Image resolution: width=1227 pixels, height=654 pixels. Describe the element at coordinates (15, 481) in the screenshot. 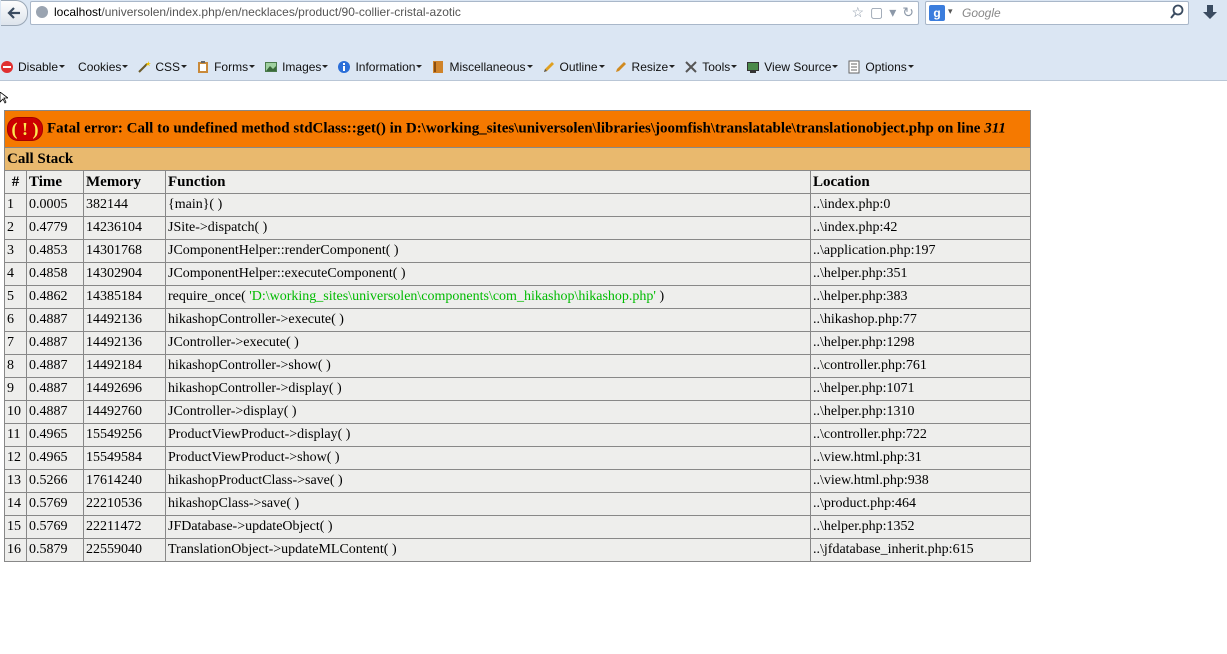

I see `cell-number: 13` at that location.